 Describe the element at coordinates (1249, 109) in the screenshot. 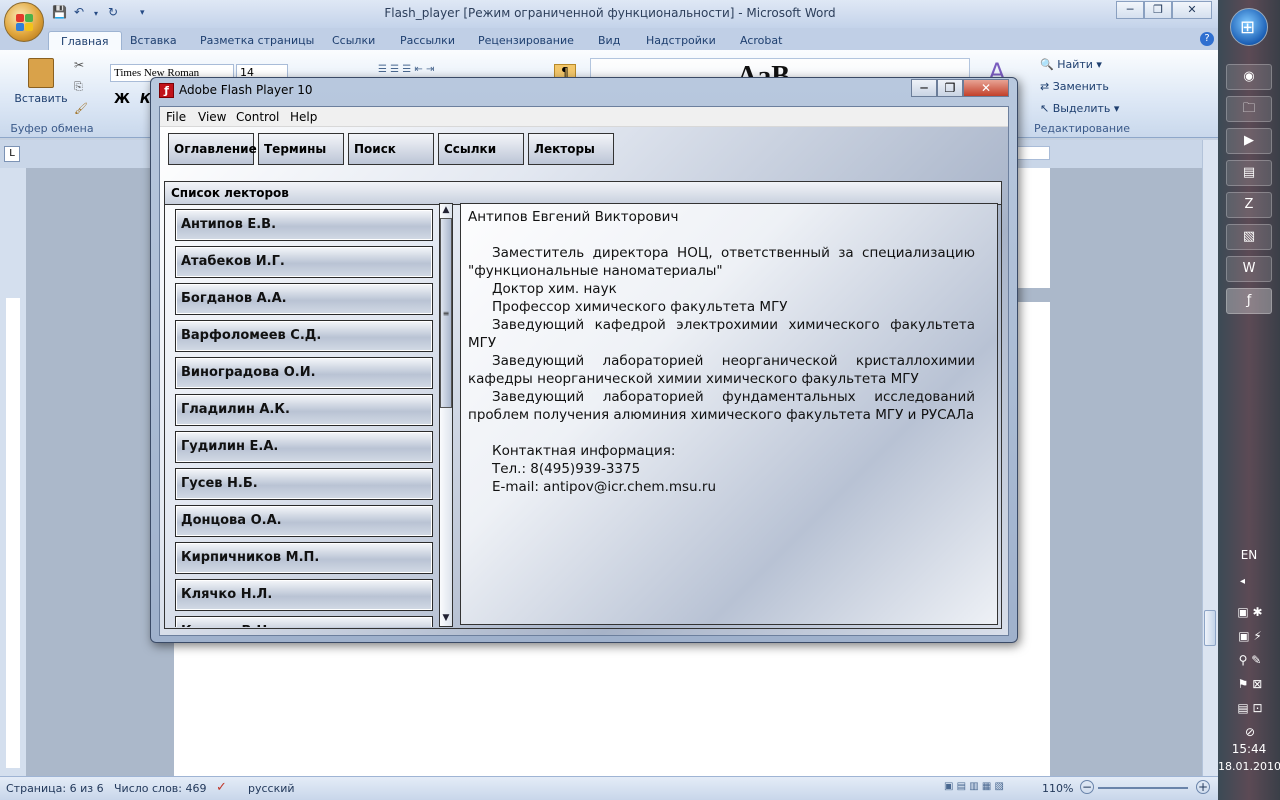

I see `explorer-icon: 🗀` at that location.